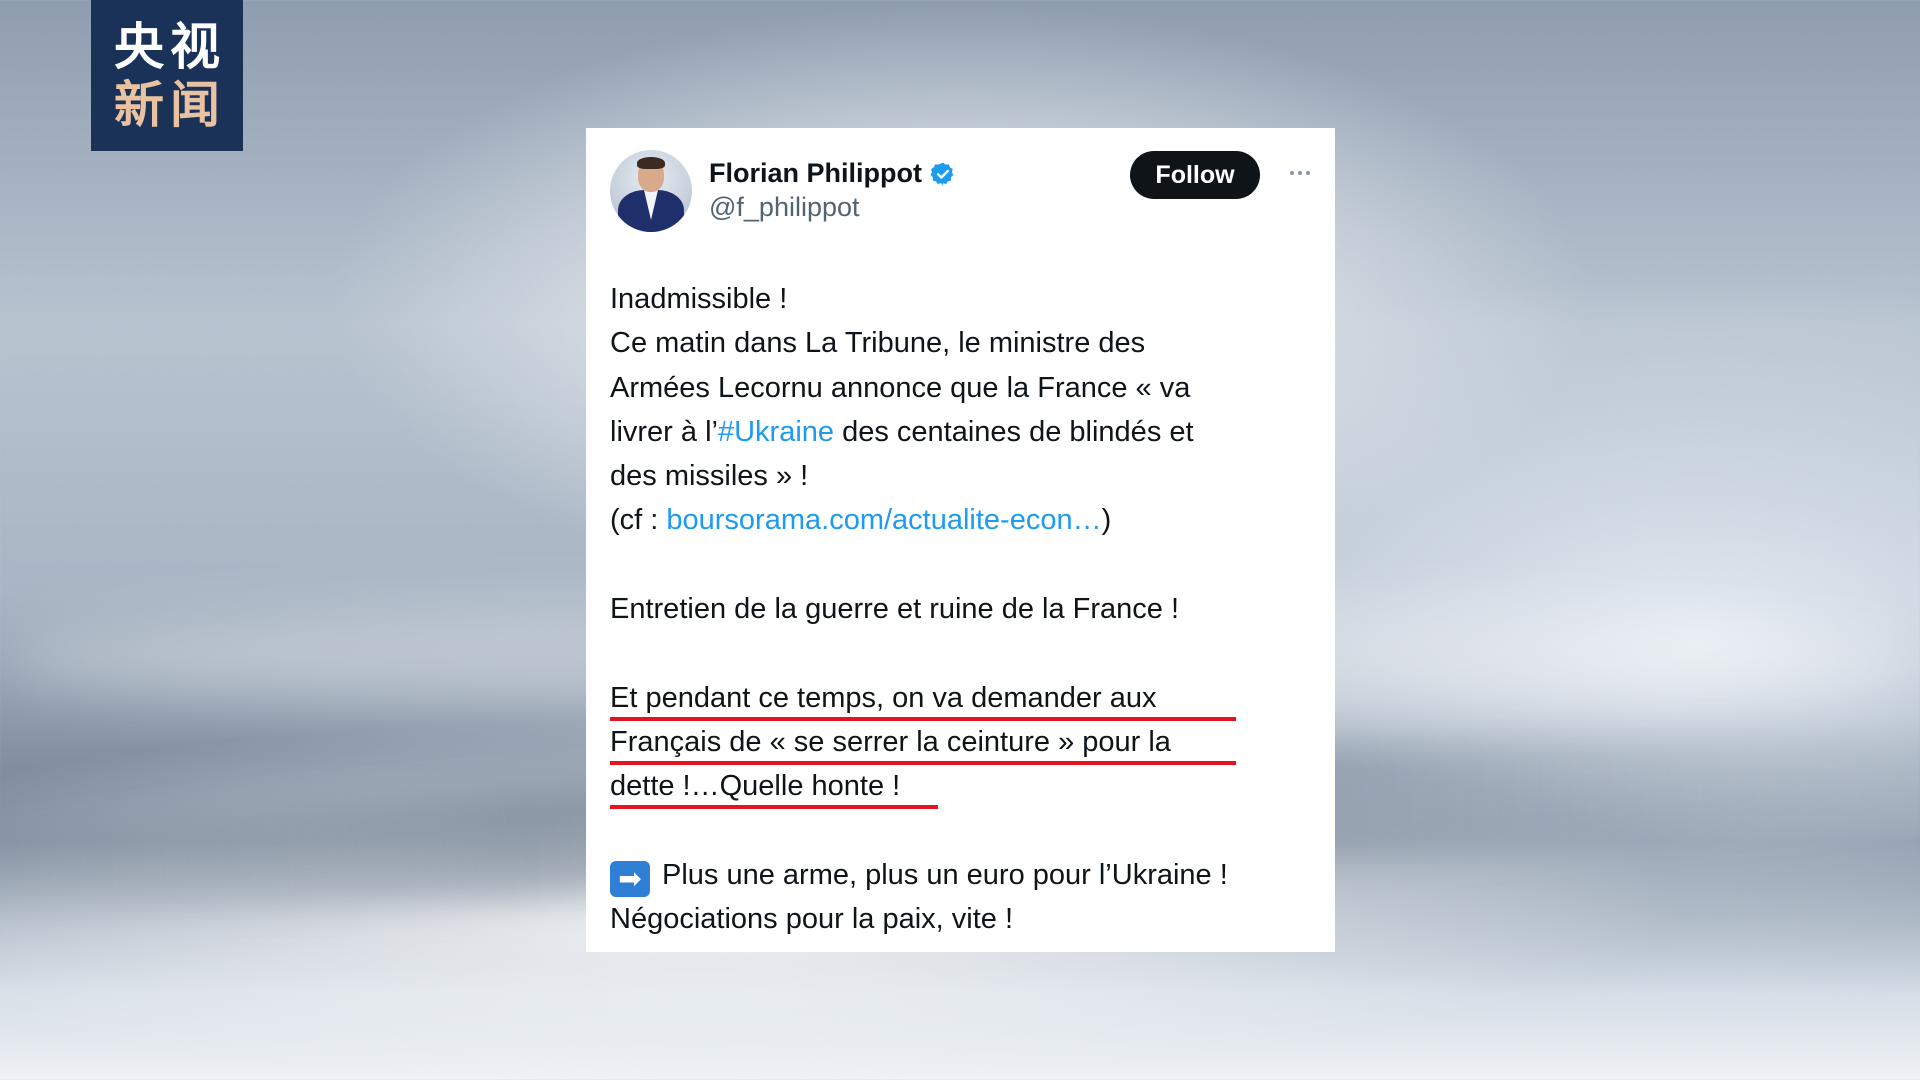 The width and height of the screenshot is (1920, 1080). Describe the element at coordinates (167, 47) in the screenshot. I see `logo-top-row: 央 视` at that location.